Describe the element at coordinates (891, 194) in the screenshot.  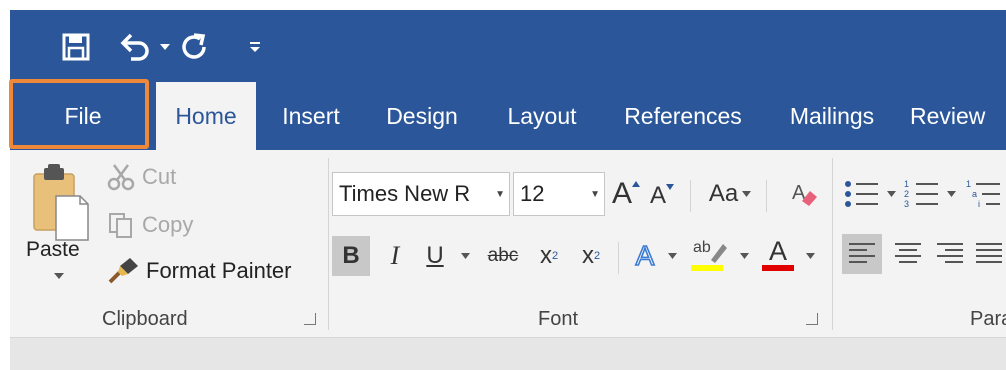
I see `bullets-dropdown` at that location.